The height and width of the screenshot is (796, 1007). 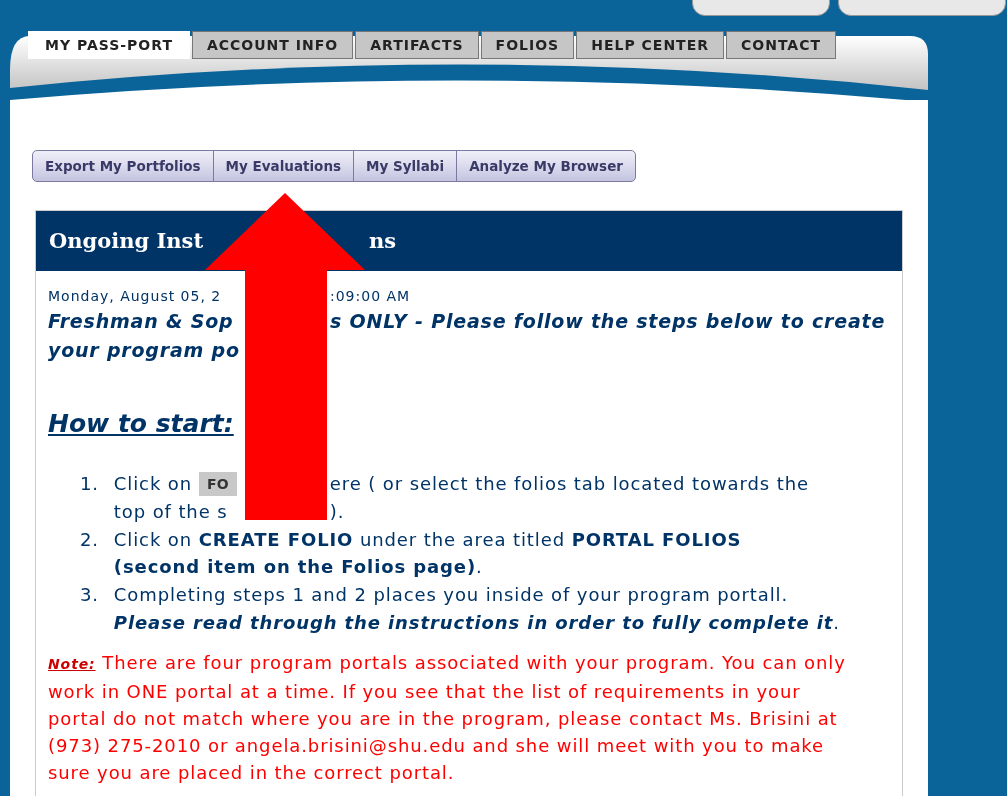 I want to click on step-text: Completing steps 1 and 2 places you inside of your program portall., so click(x=451, y=595).